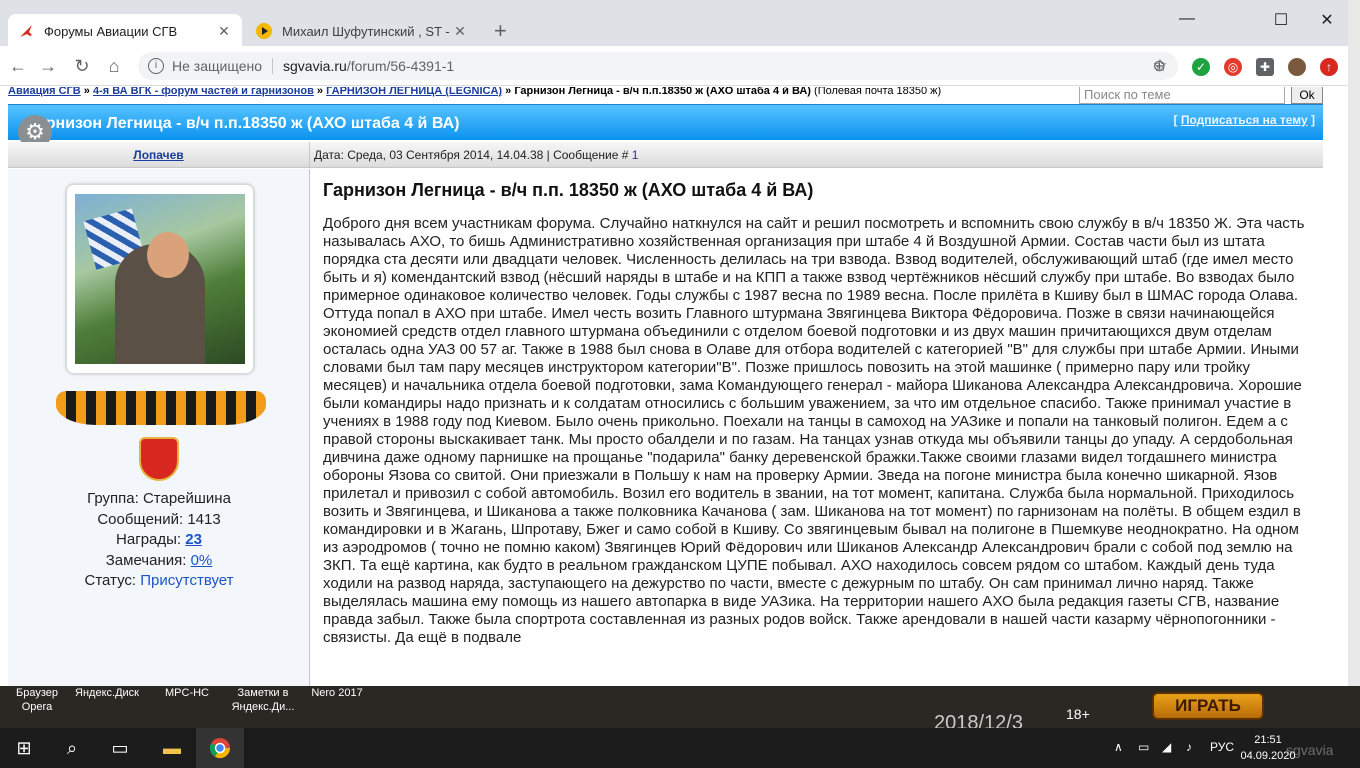 The image size is (1360, 768). I want to click on st-george-ribbon-icon, so click(161, 408).